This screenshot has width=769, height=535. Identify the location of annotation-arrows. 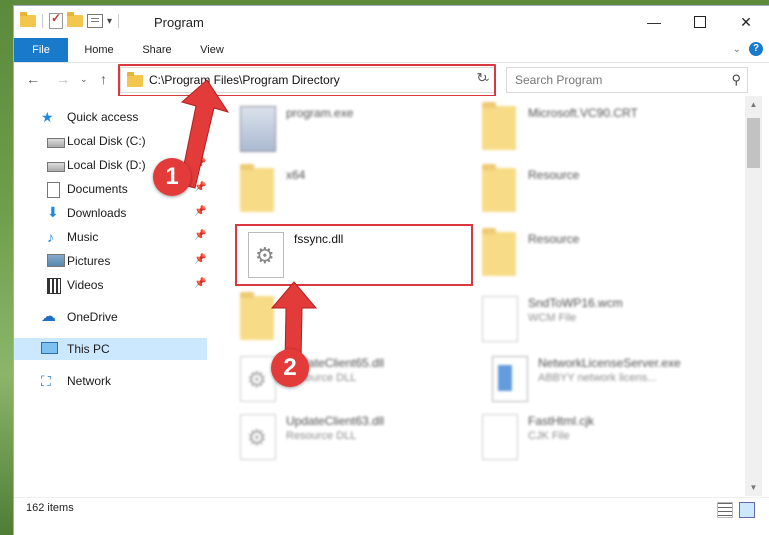
(248, 221).